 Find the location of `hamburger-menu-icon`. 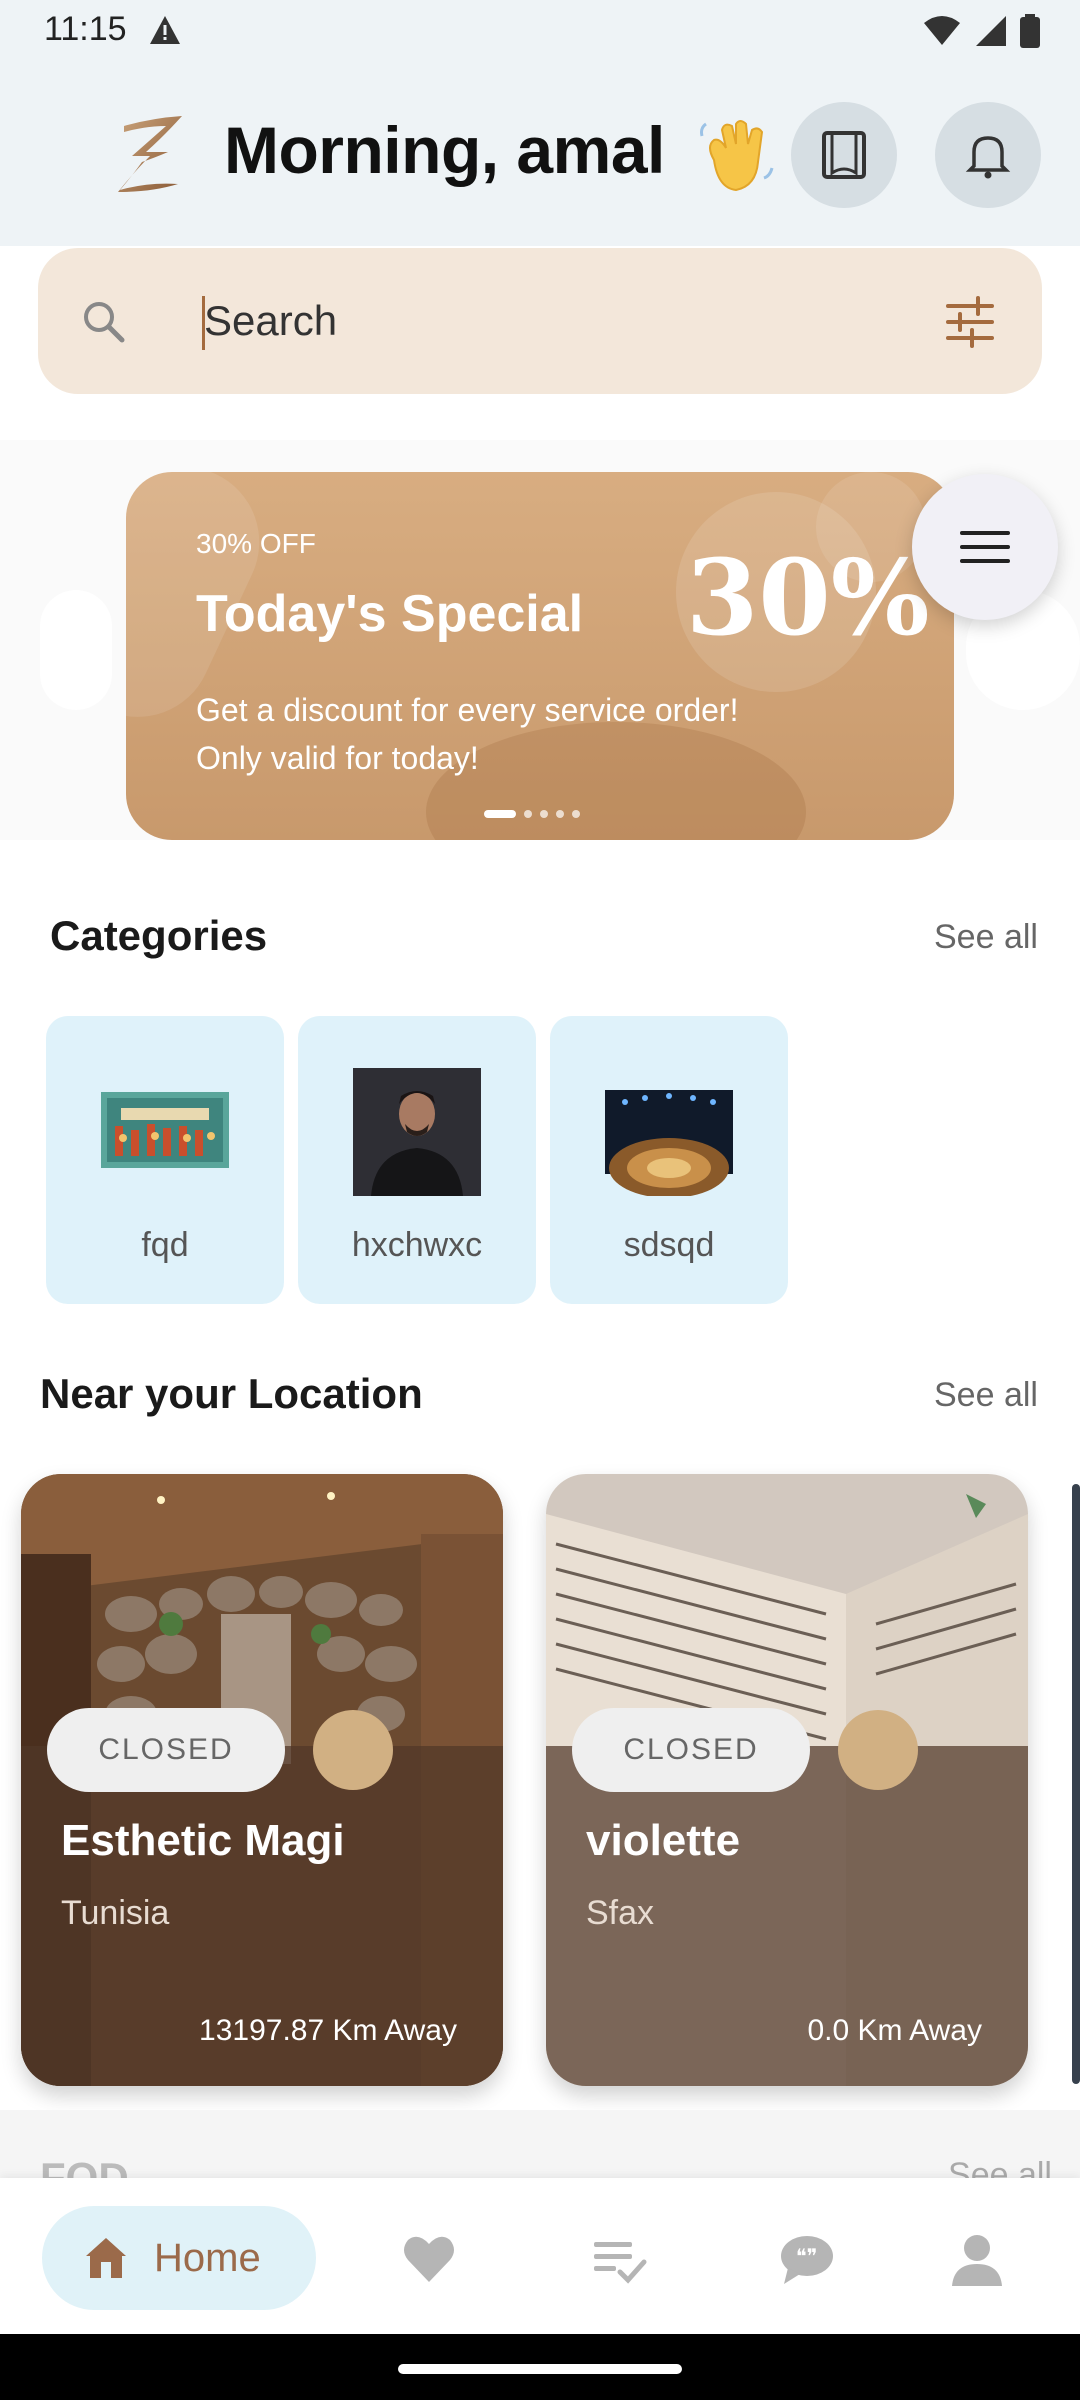

hamburger-menu-icon is located at coordinates (985, 547).